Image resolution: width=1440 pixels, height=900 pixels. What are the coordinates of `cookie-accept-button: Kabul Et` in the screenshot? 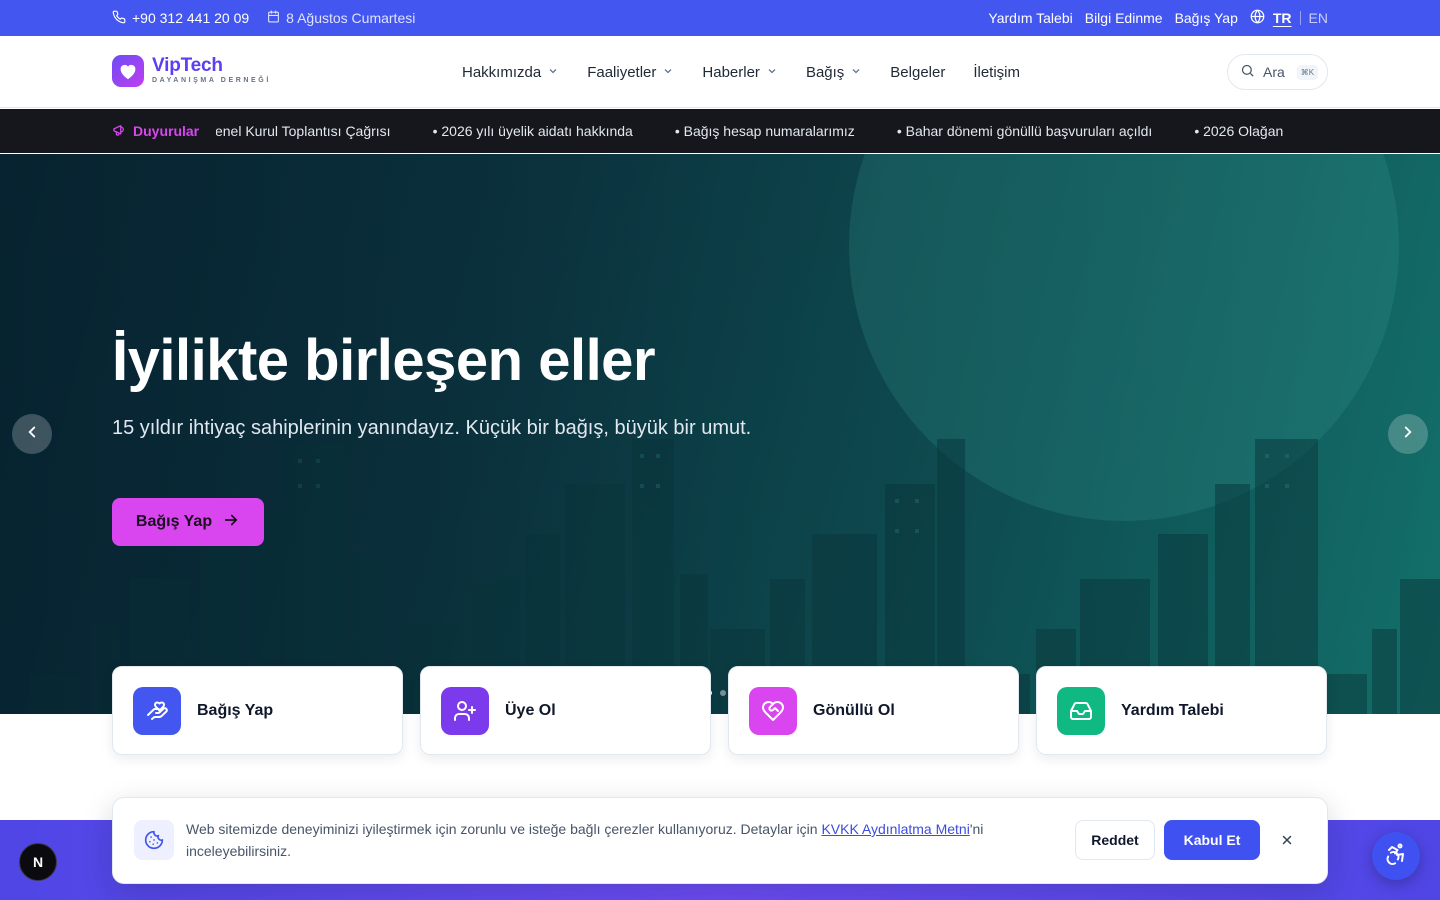 It's located at (1212, 840).